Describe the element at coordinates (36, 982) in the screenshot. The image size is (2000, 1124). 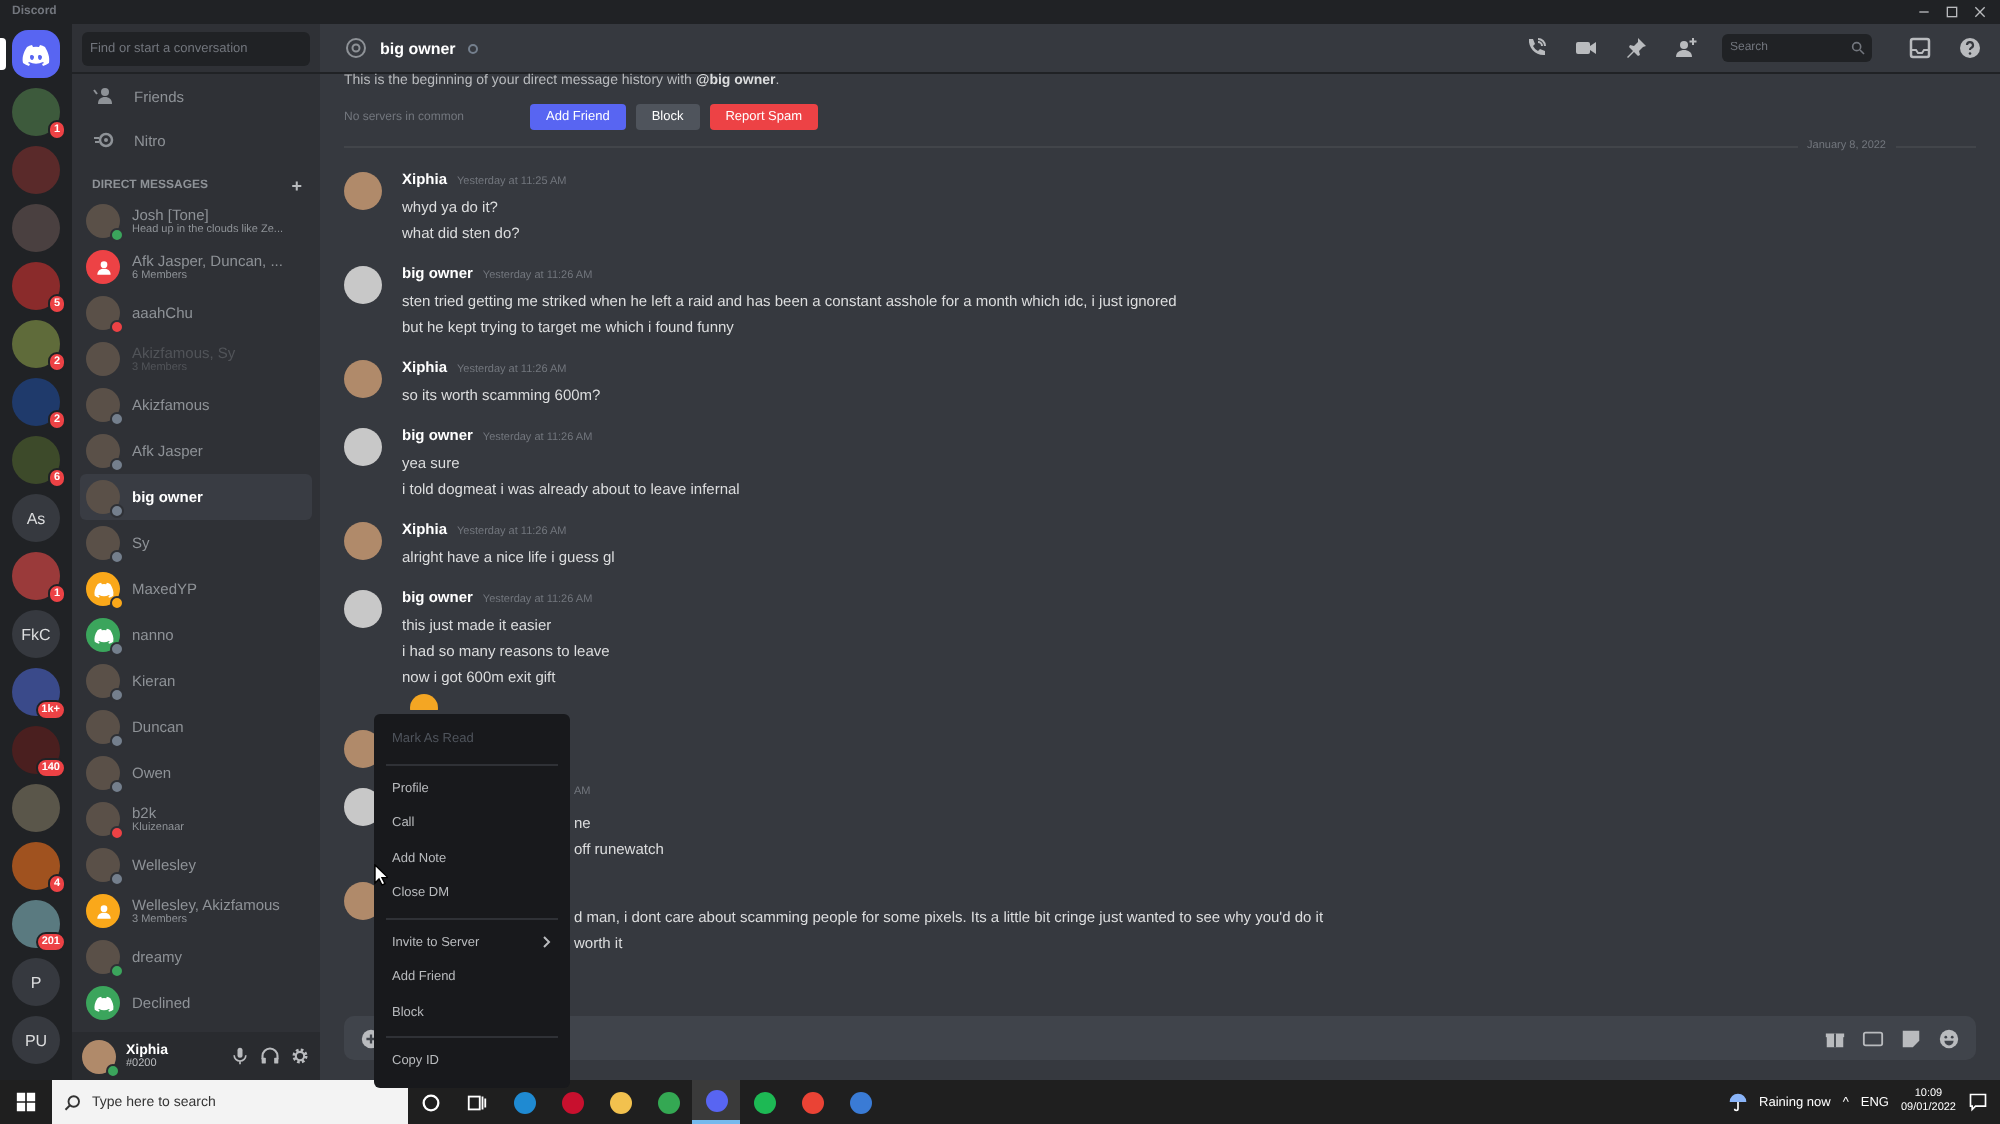
I see `server-icon: P` at that location.